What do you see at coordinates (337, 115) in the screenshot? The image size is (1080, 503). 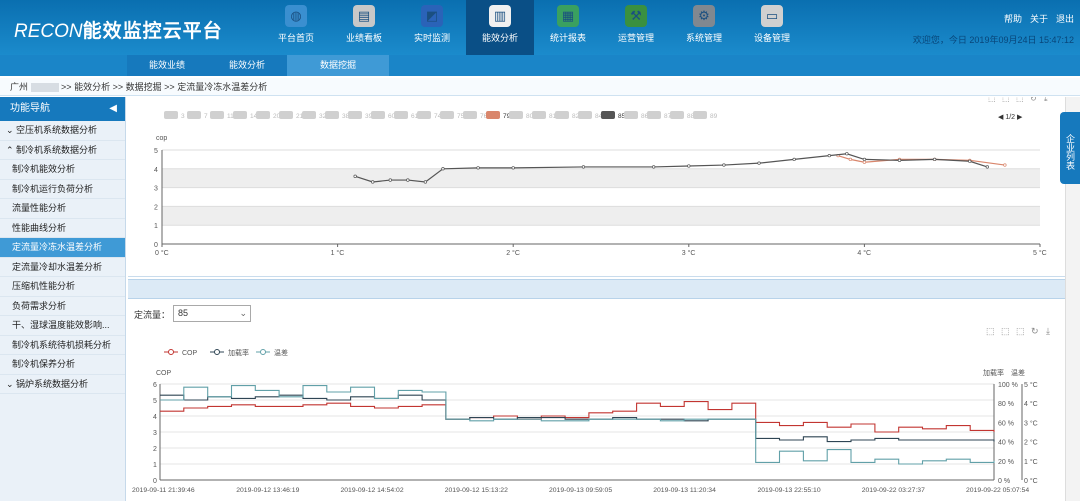 I see `legend-item: 38` at bounding box center [337, 115].